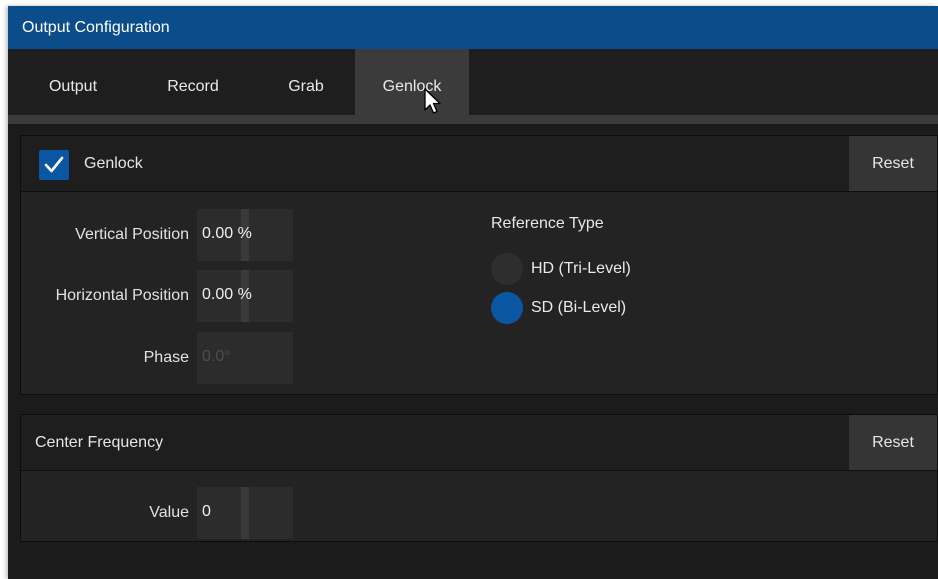  What do you see at coordinates (105, 478) in the screenshot?
I see `field-labels: Value` at bounding box center [105, 478].